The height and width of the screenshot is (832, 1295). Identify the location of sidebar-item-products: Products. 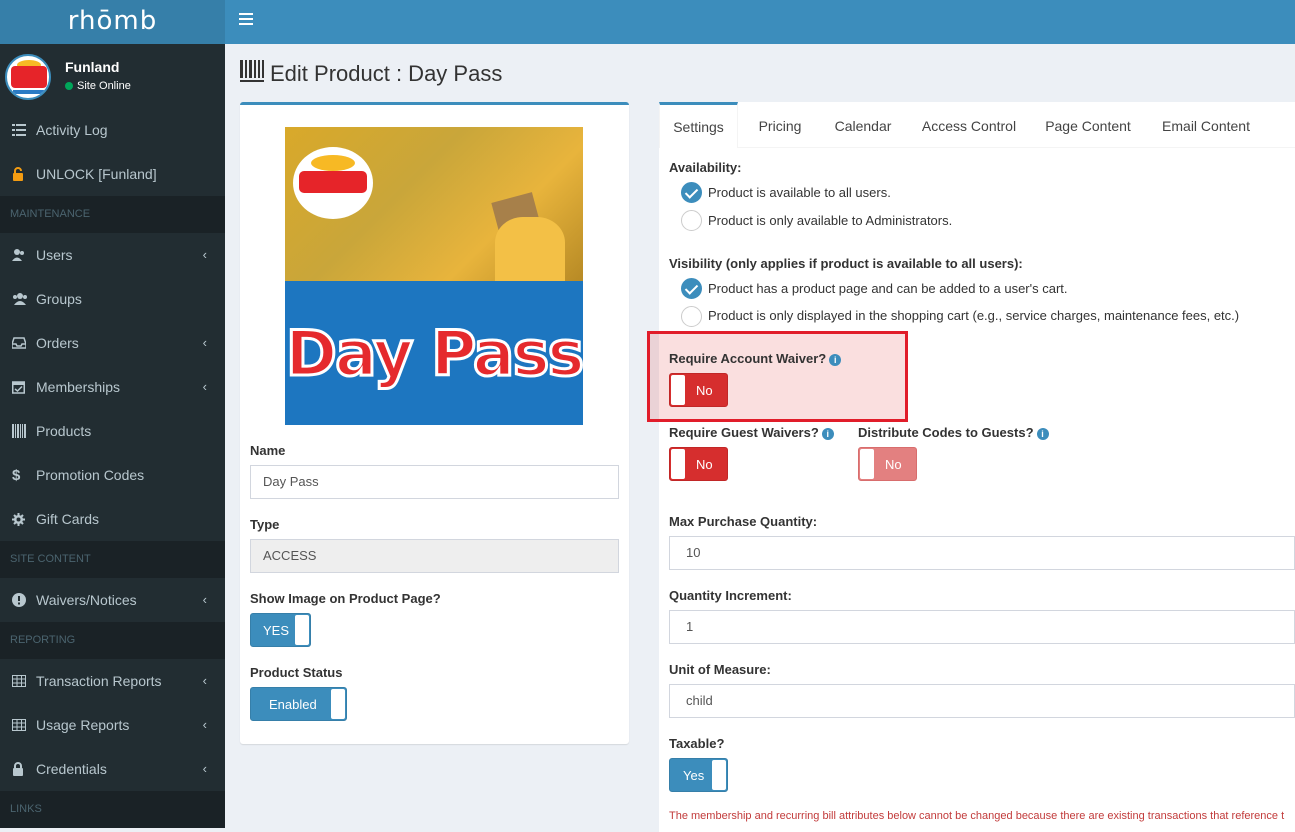
(112, 431).